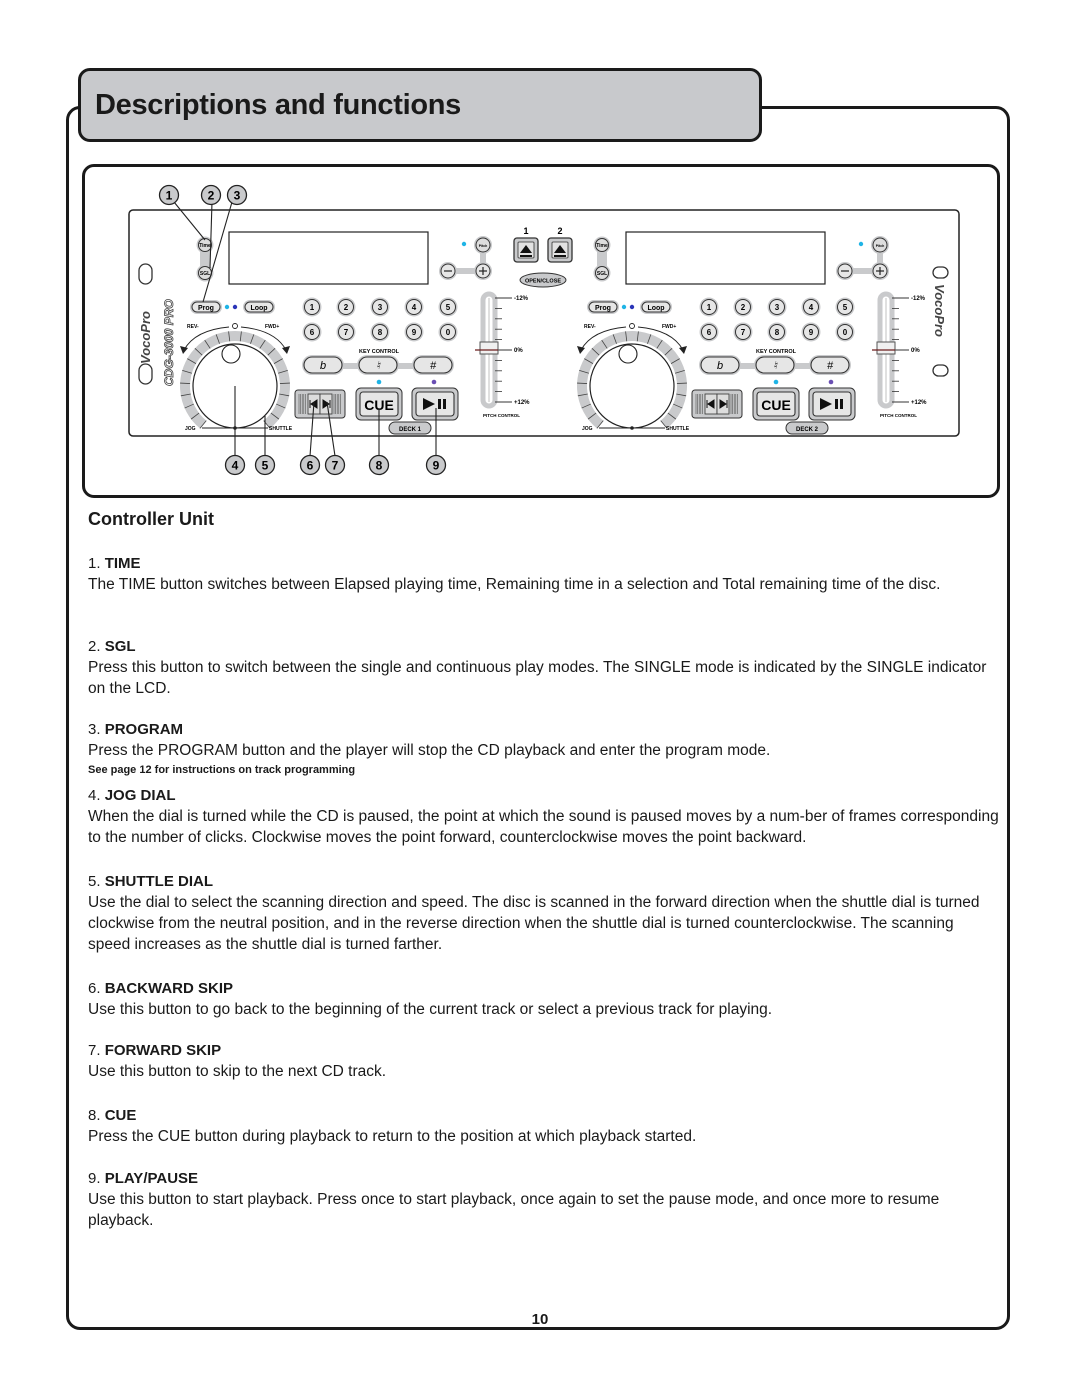 This screenshot has height=1397, width=1080. I want to click on item-number: 9., so click(94, 1178).